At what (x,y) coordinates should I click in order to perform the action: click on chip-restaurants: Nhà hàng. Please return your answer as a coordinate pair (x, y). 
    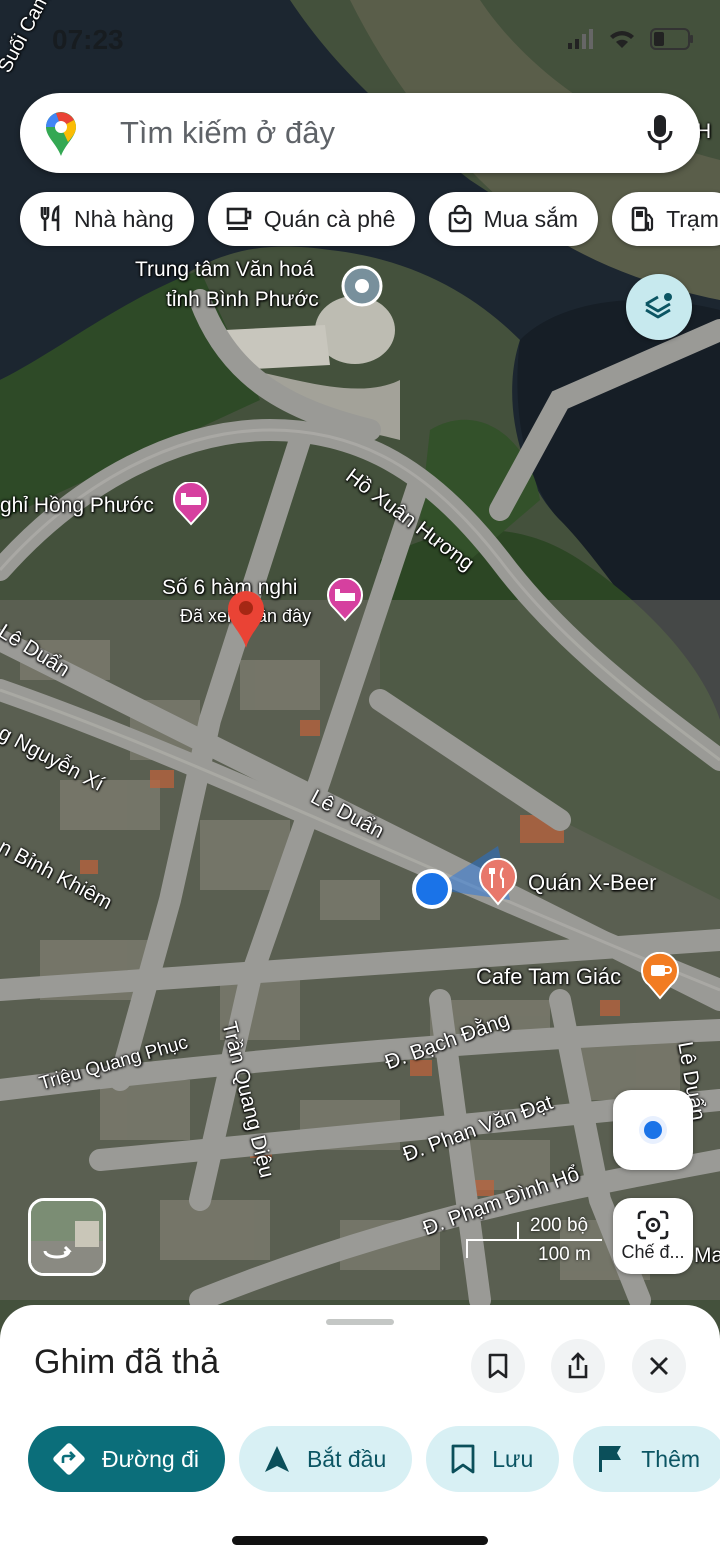
    Looking at the image, I should click on (107, 219).